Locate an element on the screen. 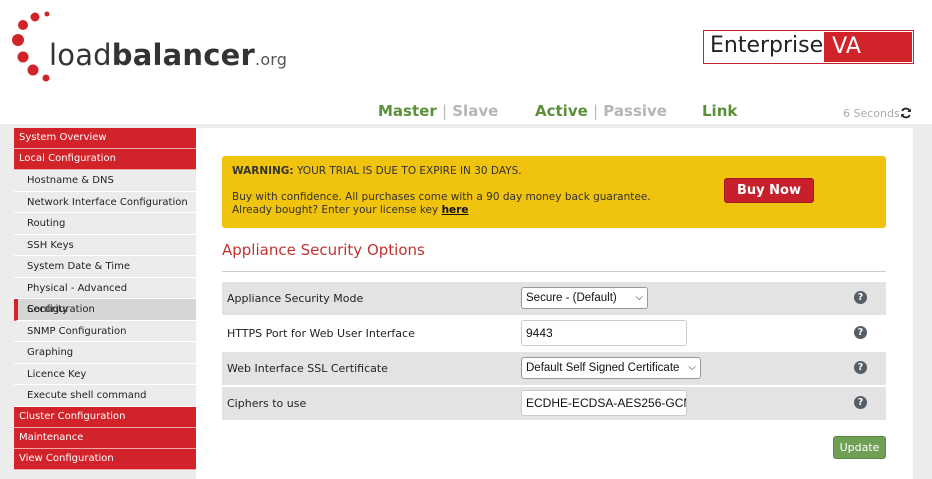 The height and width of the screenshot is (479, 932). sidebar-item-local-configuration: Local Configuration is located at coordinates (105, 159).